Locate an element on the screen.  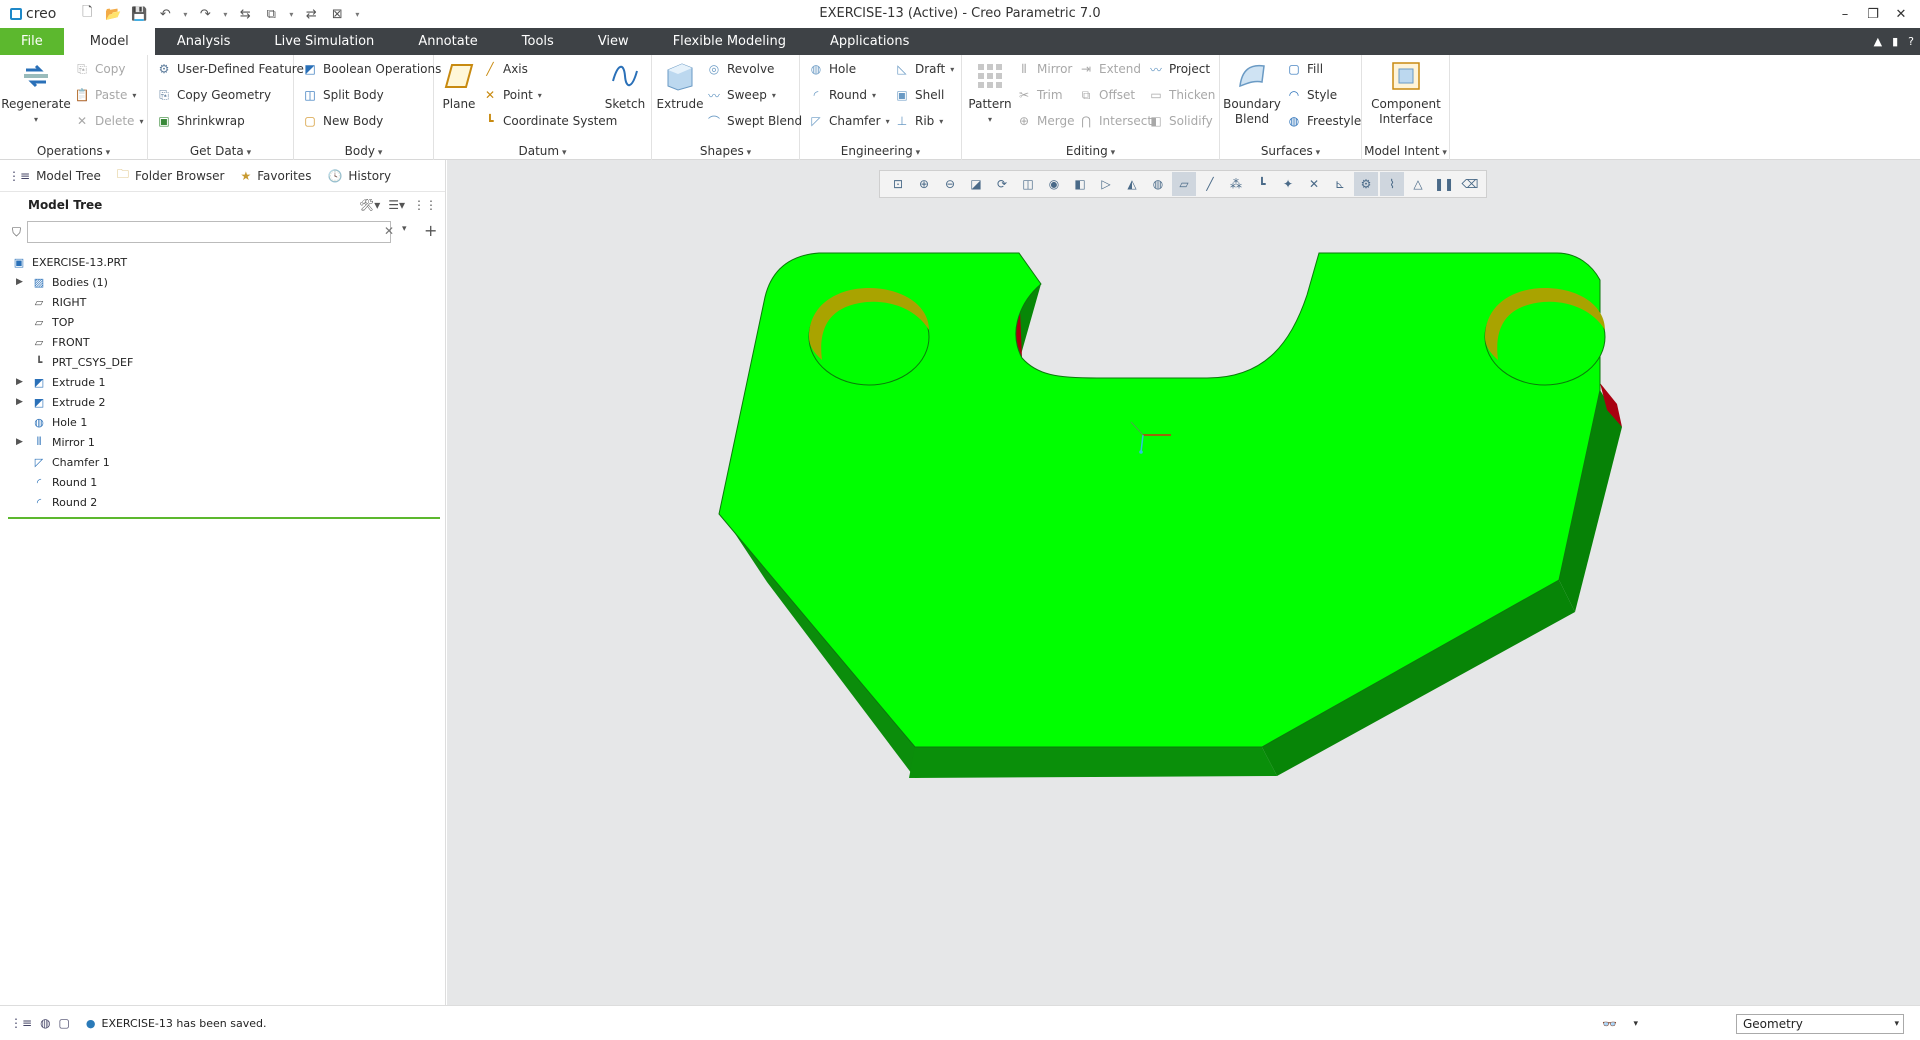
show-browser-icon: ◍ is located at coordinates (45, 1023).